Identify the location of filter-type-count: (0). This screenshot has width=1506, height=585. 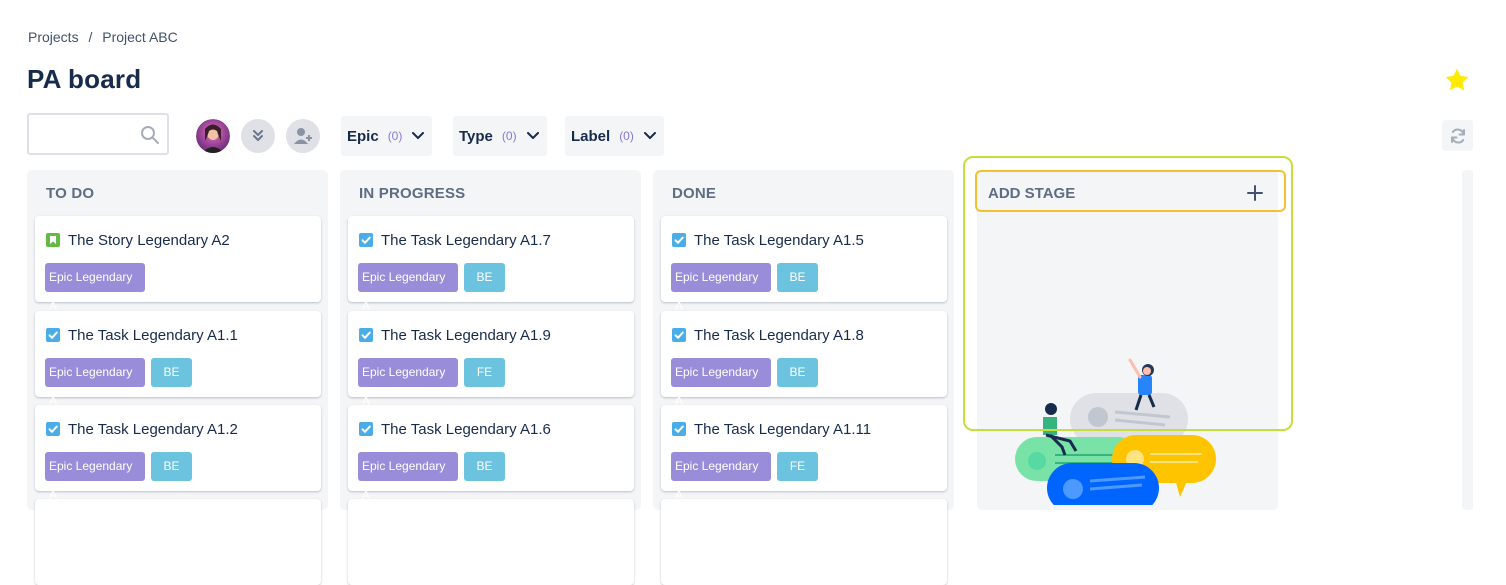
(509, 136).